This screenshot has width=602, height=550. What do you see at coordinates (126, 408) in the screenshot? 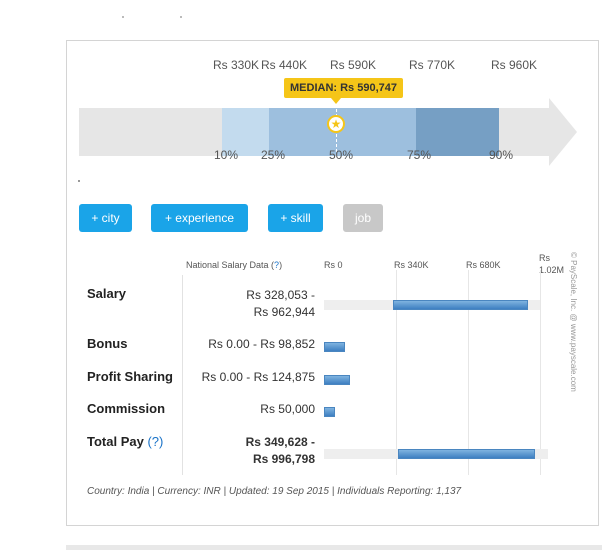
I see `row-label-commission: Commission` at bounding box center [126, 408].